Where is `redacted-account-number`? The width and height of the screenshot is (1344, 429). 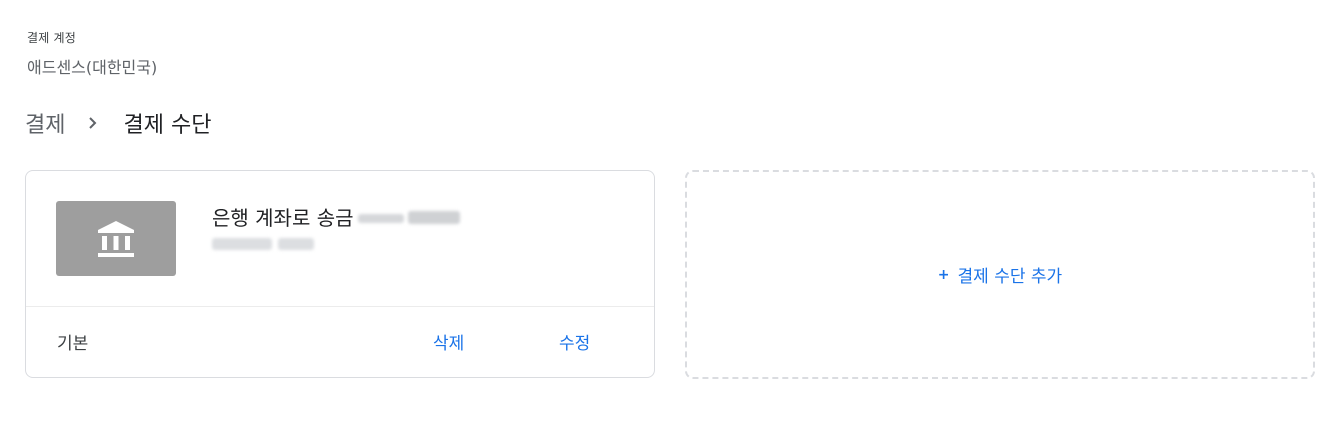
redacted-account-number is located at coordinates (433, 217).